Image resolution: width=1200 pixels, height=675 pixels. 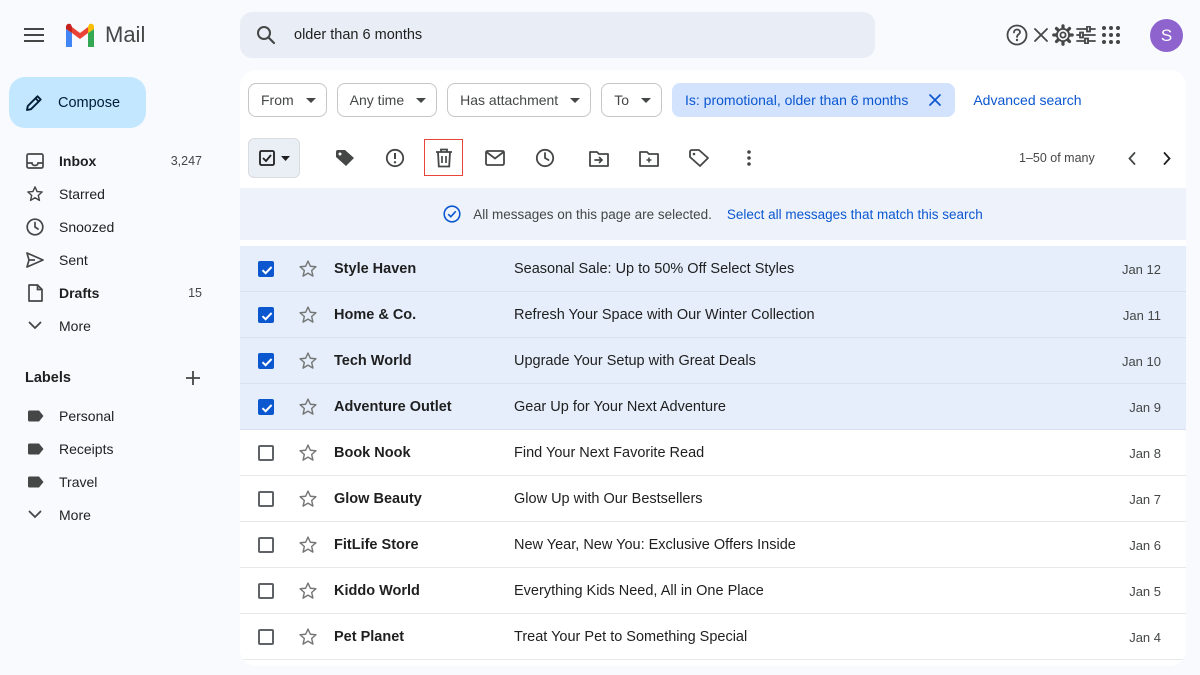 What do you see at coordinates (116, 259) in the screenshot?
I see `sidebar-item-sent: Sent` at bounding box center [116, 259].